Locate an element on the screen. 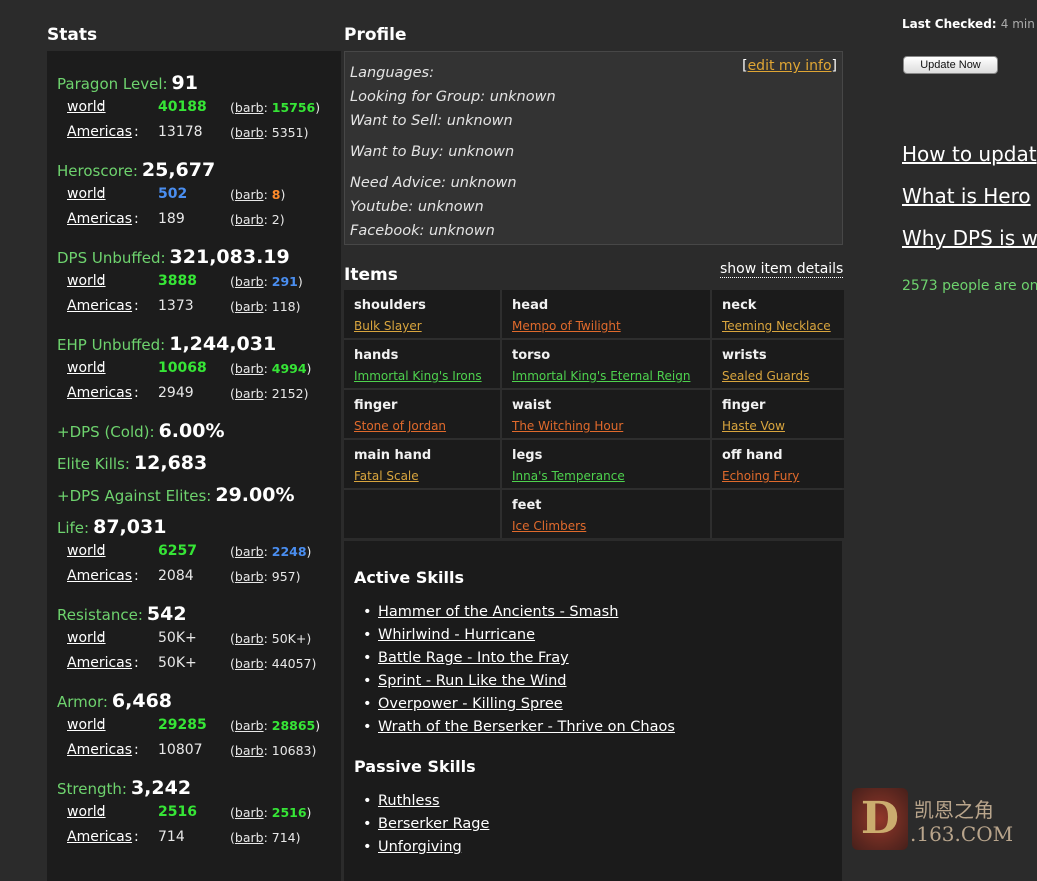 This screenshot has width=1037, height=881. world-rank-value: 6257 is located at coordinates (177, 551).